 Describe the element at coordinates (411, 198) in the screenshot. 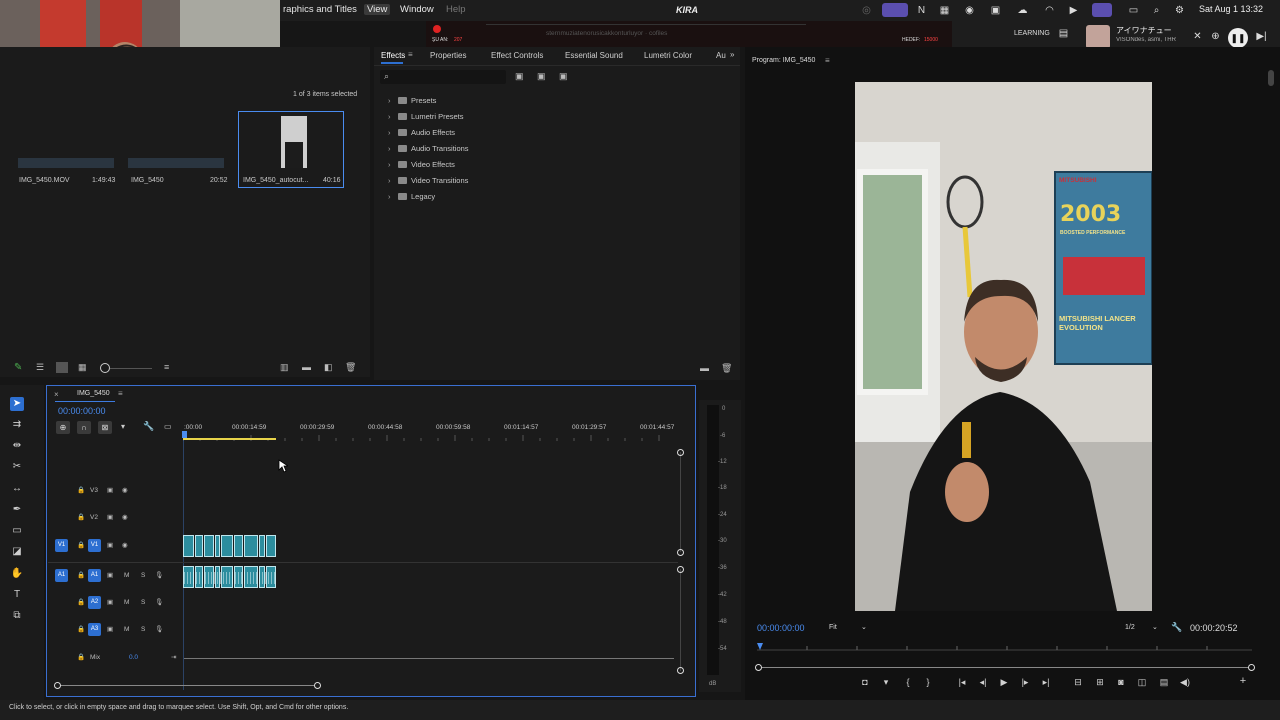

I see `tree-item-legacy: › Legacy` at that location.